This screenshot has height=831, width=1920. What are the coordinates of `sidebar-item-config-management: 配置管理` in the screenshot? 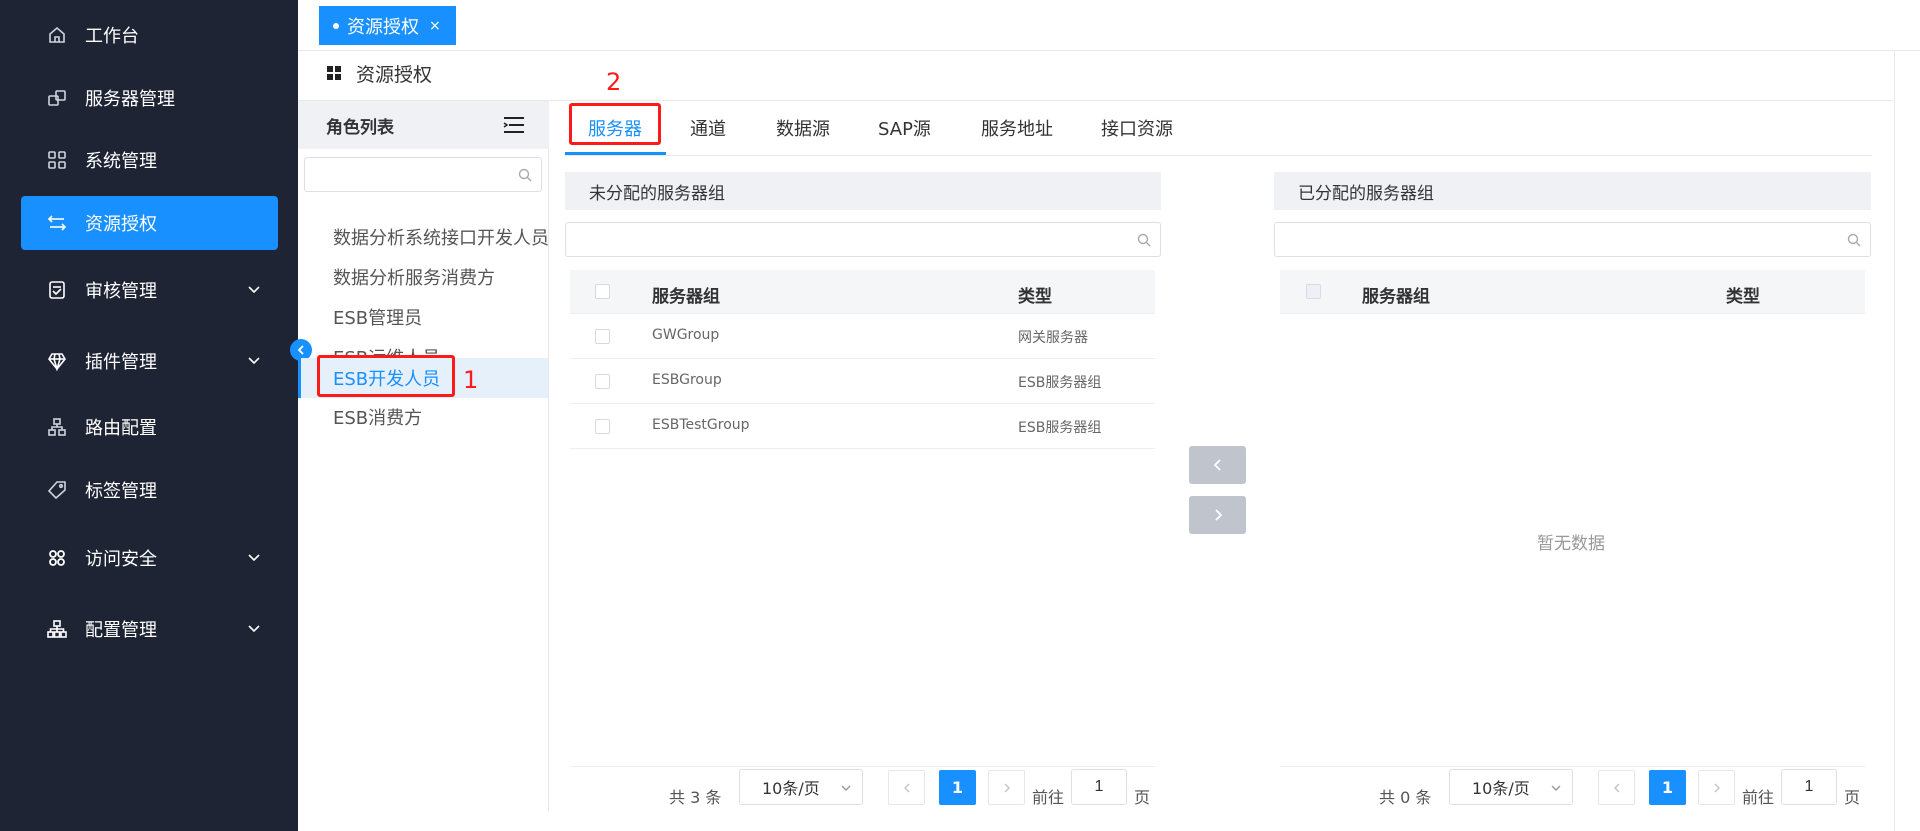 It's located at (149, 629).